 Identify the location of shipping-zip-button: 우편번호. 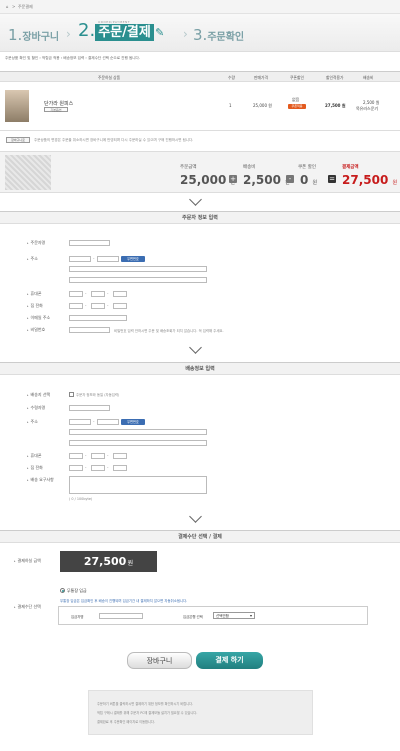
(133, 422).